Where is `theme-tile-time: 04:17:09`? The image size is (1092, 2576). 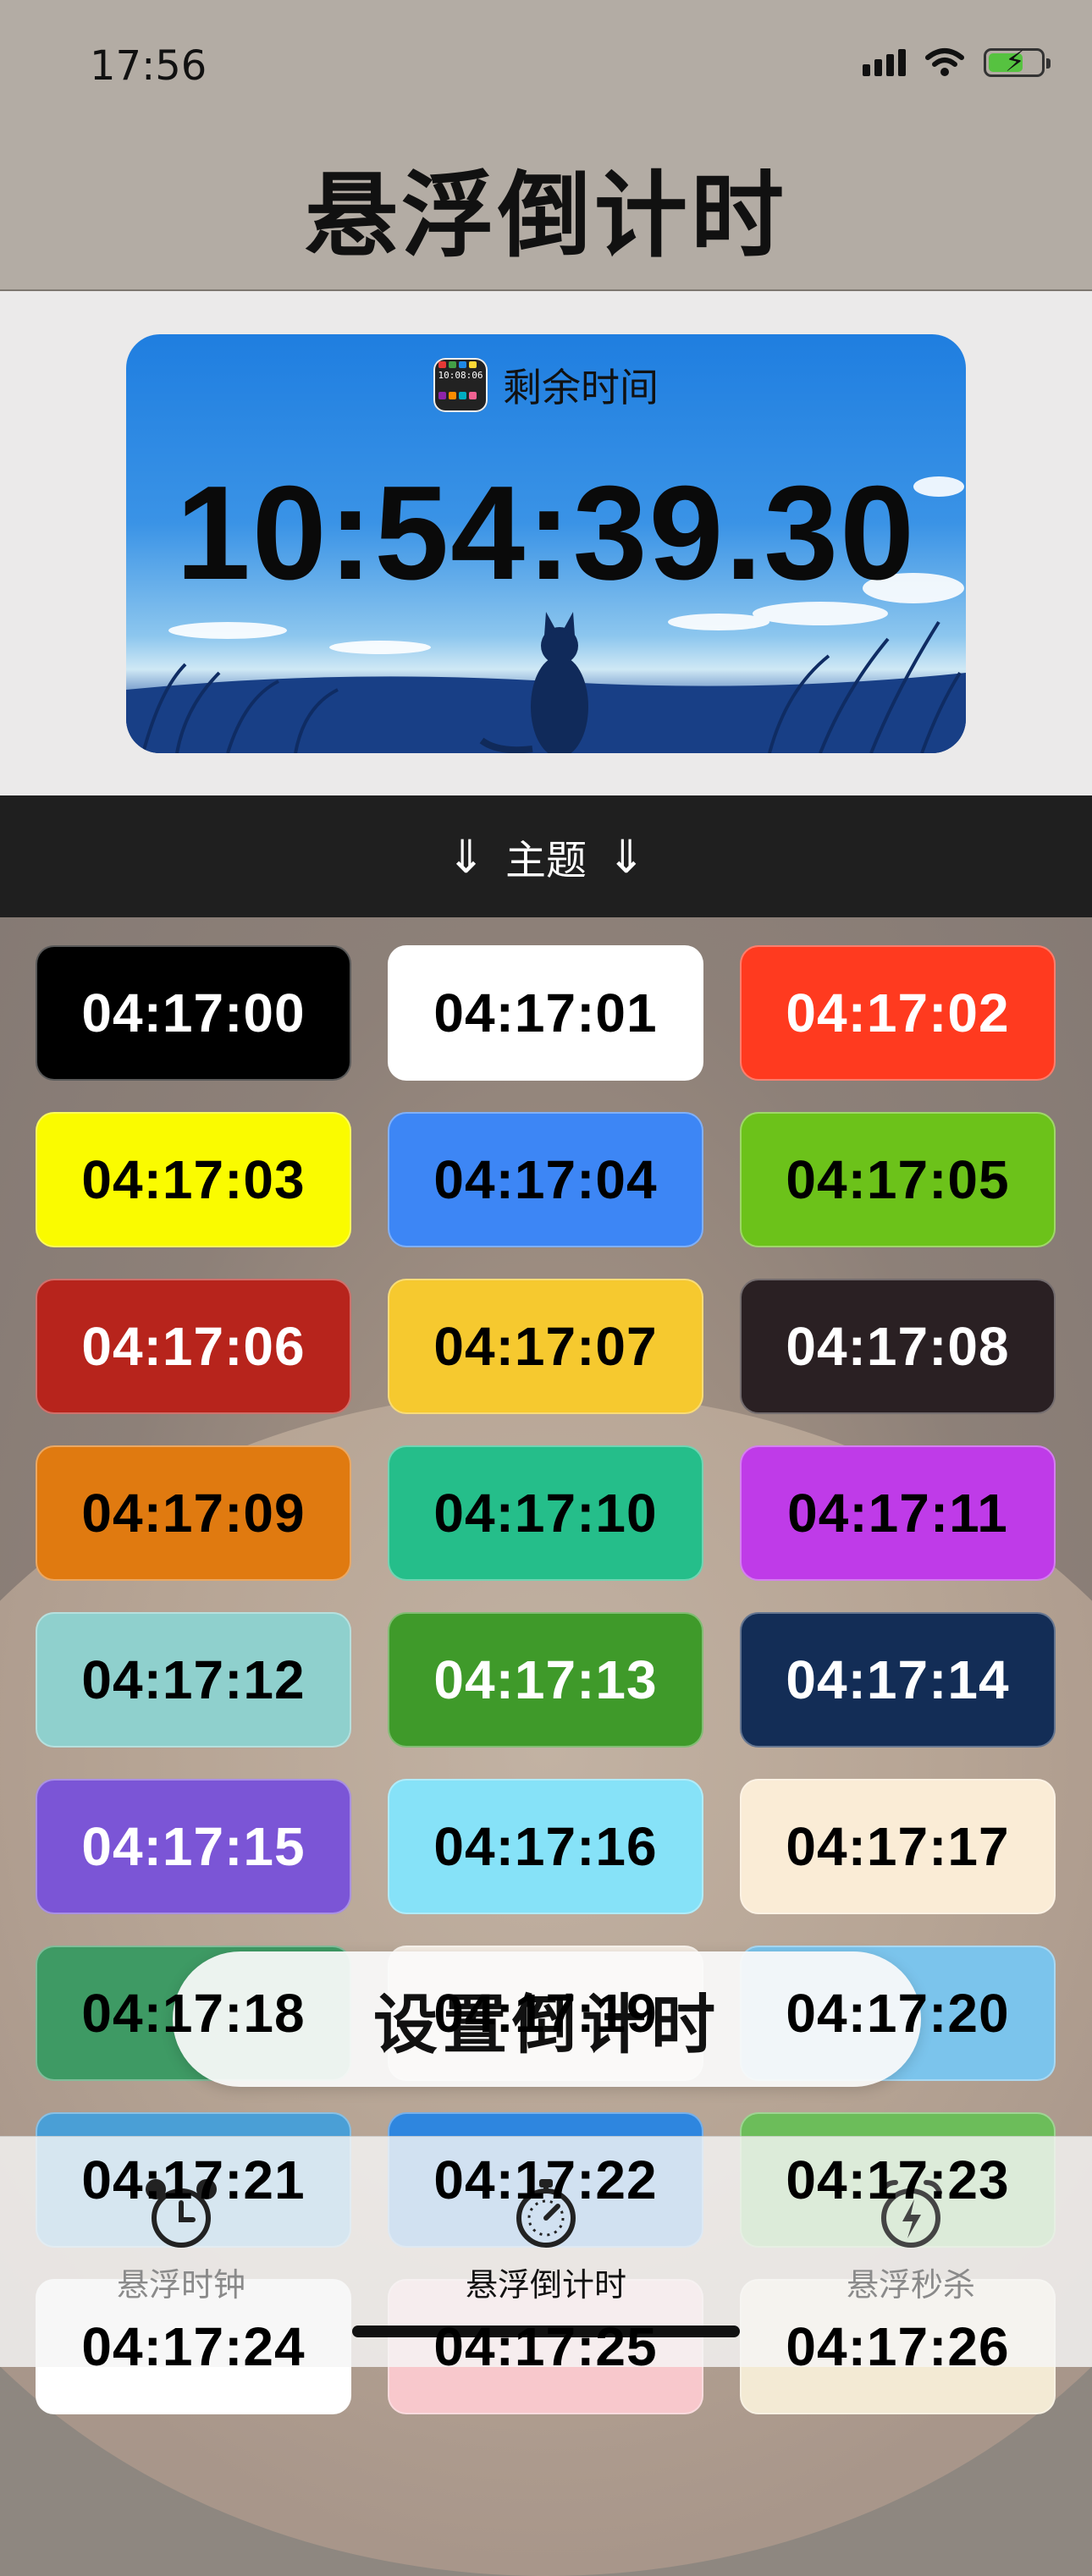
theme-tile-time: 04:17:09 is located at coordinates (193, 1513).